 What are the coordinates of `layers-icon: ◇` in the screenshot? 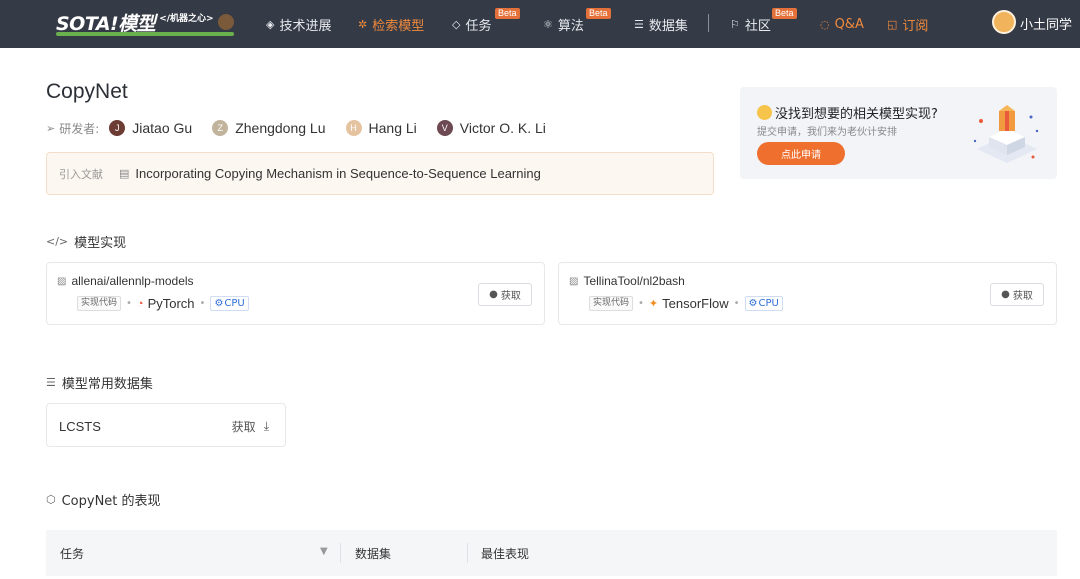 It's located at (456, 24).